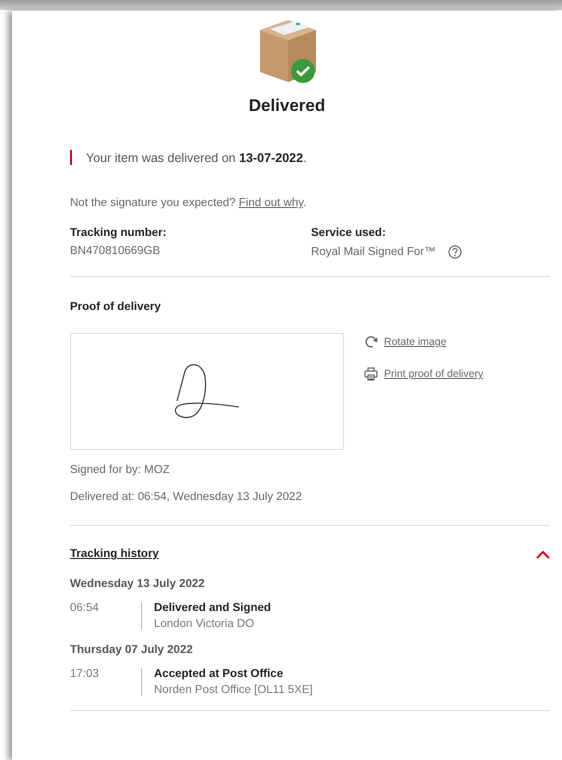 The width and height of the screenshot is (562, 760). What do you see at coordinates (120, 470) in the screenshot?
I see `signed-for-text: Signed for by: MOZ` at bounding box center [120, 470].